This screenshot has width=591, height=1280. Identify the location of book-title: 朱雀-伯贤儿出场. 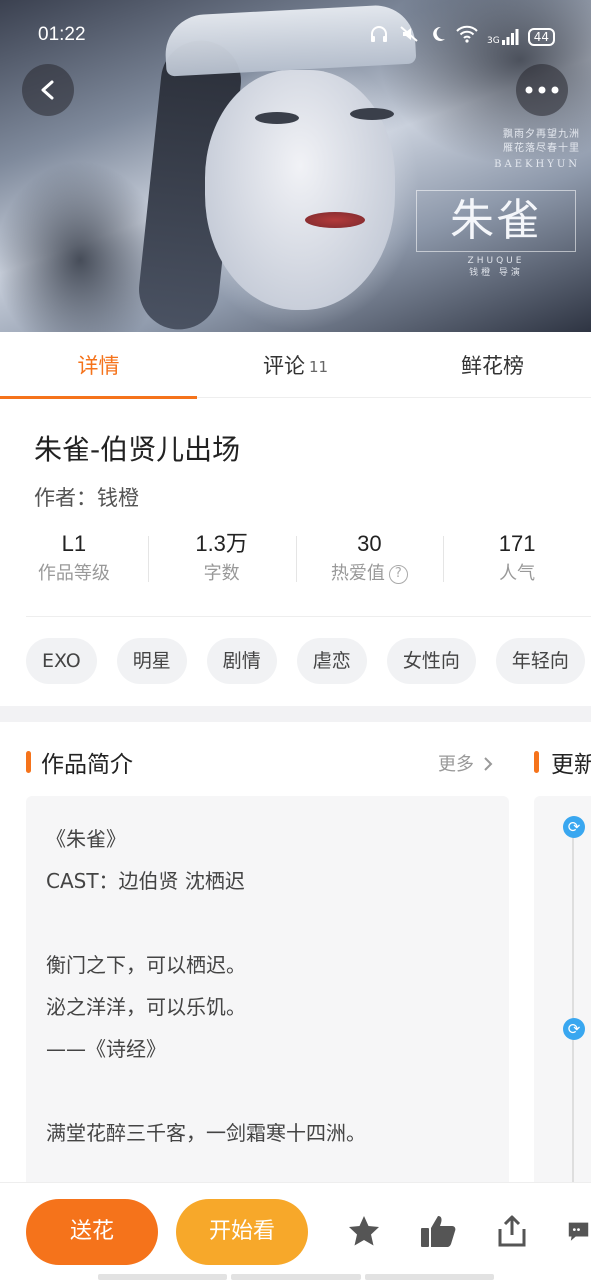
(137, 449).